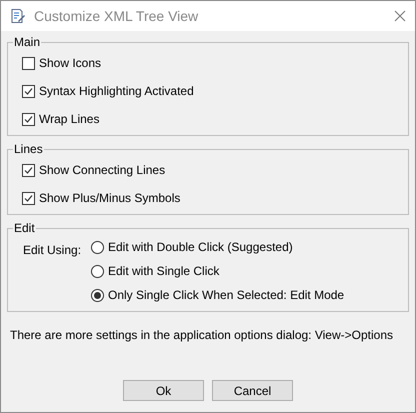 This screenshot has width=416, height=413. I want to click on group-title: Edit, so click(24, 228).